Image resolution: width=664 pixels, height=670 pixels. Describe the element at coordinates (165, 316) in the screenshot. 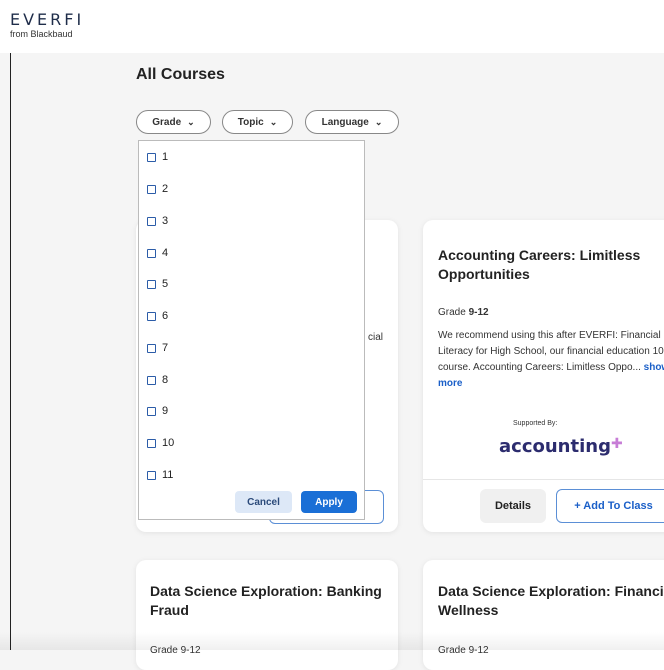

I see `grade-option-label: 6` at that location.